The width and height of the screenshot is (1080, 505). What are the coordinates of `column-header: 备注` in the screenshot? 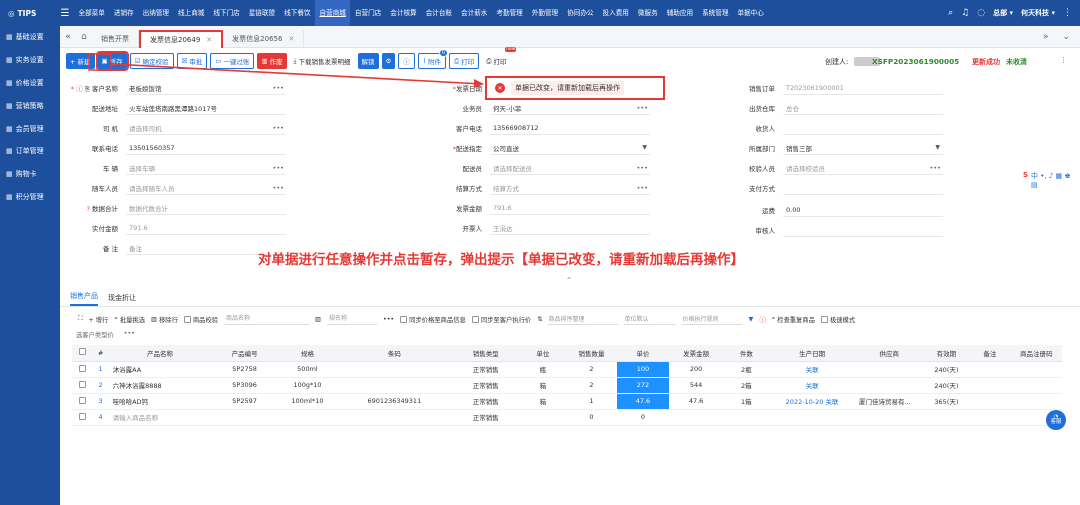 It's located at (990, 353).